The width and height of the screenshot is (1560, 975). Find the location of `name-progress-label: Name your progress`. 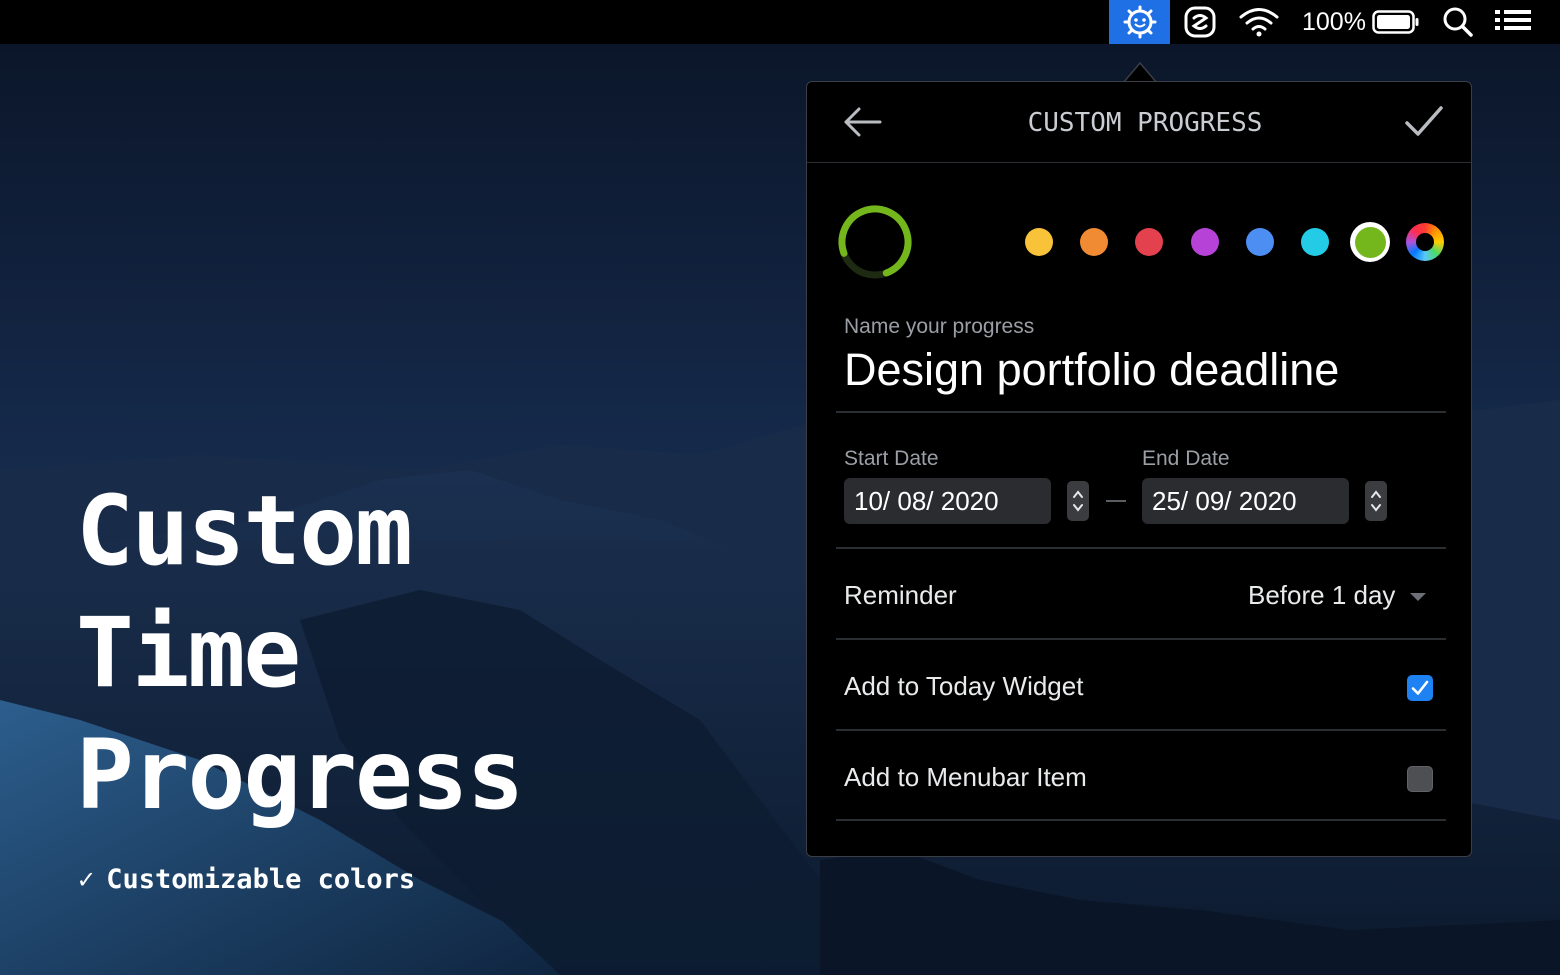

name-progress-label: Name your progress is located at coordinates (939, 326).